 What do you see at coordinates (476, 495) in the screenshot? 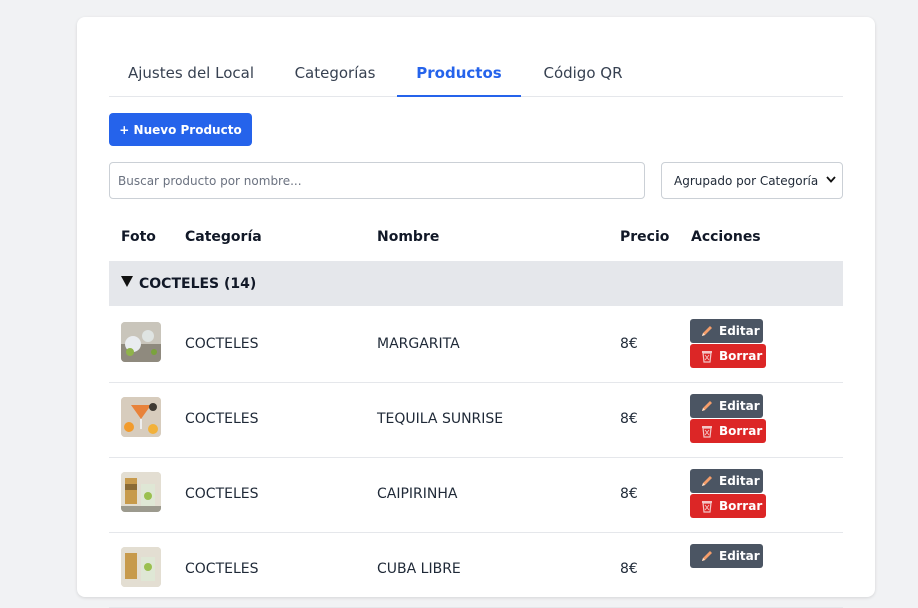
I see `table-row: COCTELES CAIPIRINHA 8€ Editar Borrar` at bounding box center [476, 495].